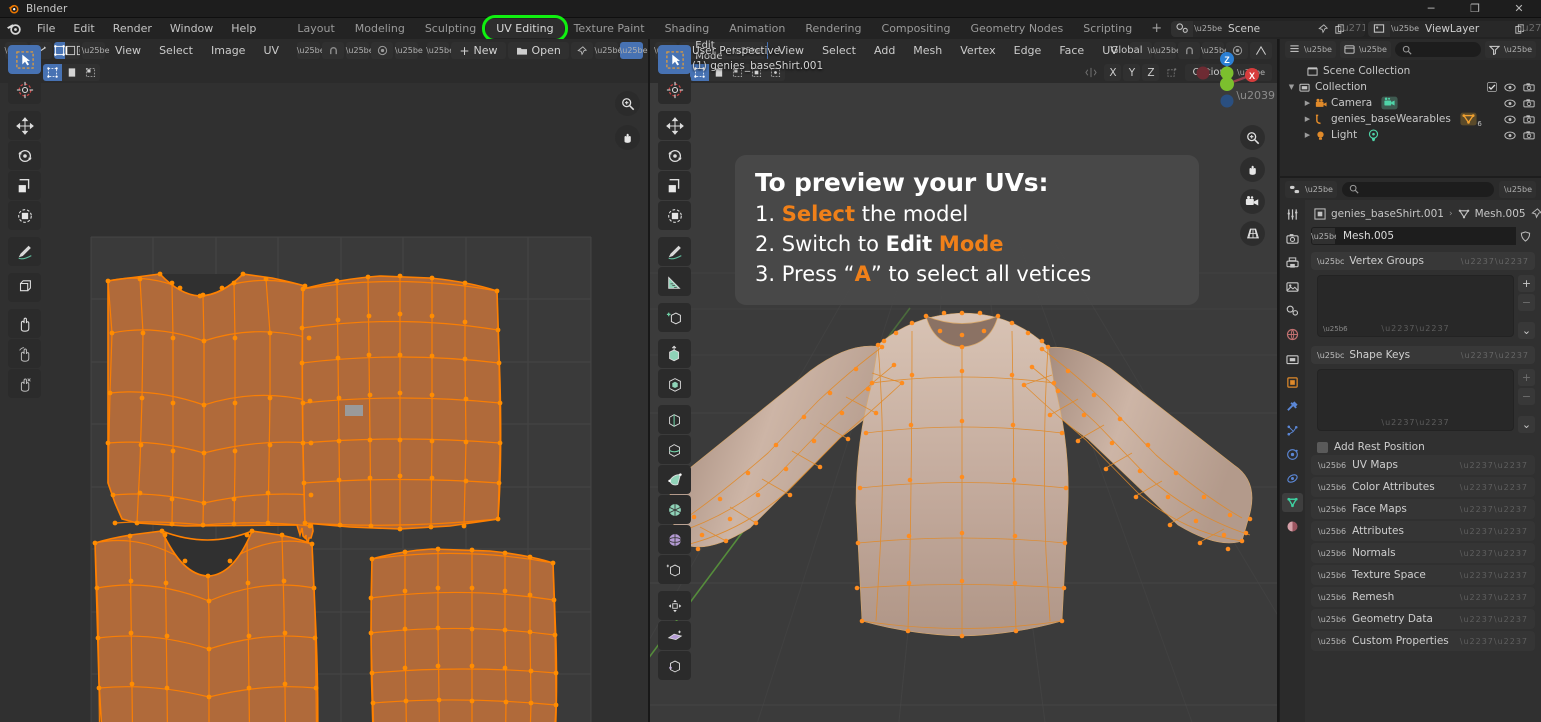  What do you see at coordinates (627, 103) in the screenshot?
I see `uv-zoom-icon` at bounding box center [627, 103].